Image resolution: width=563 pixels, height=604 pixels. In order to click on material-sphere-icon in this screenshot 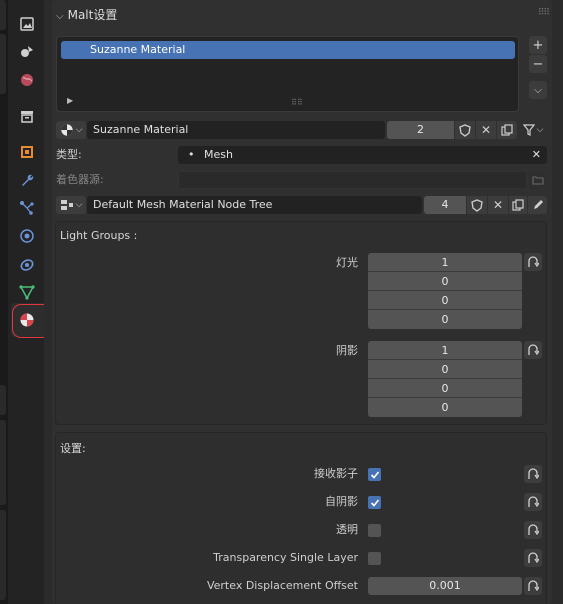, I will do `click(66, 130)`.